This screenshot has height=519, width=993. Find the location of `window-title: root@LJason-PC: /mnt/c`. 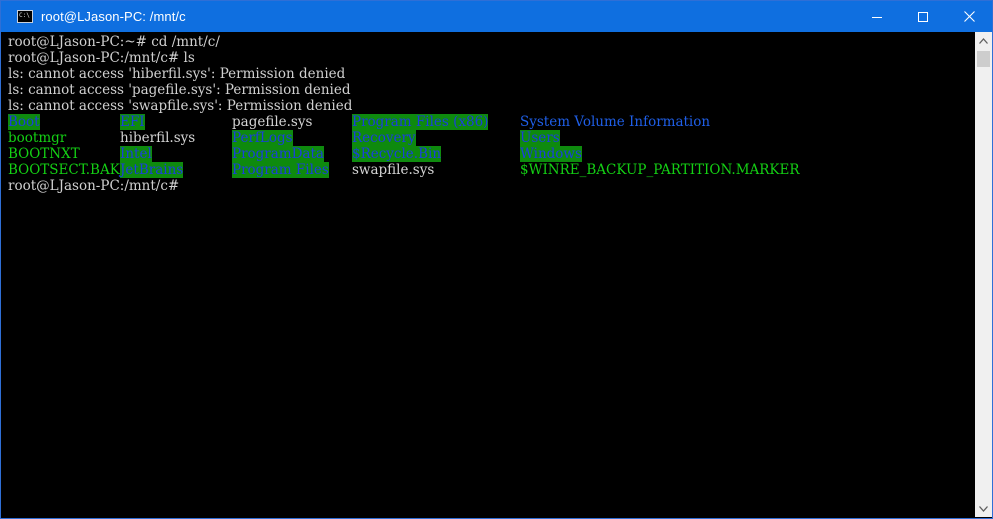

window-title: root@LJason-PC: /mnt/c is located at coordinates (113, 16).